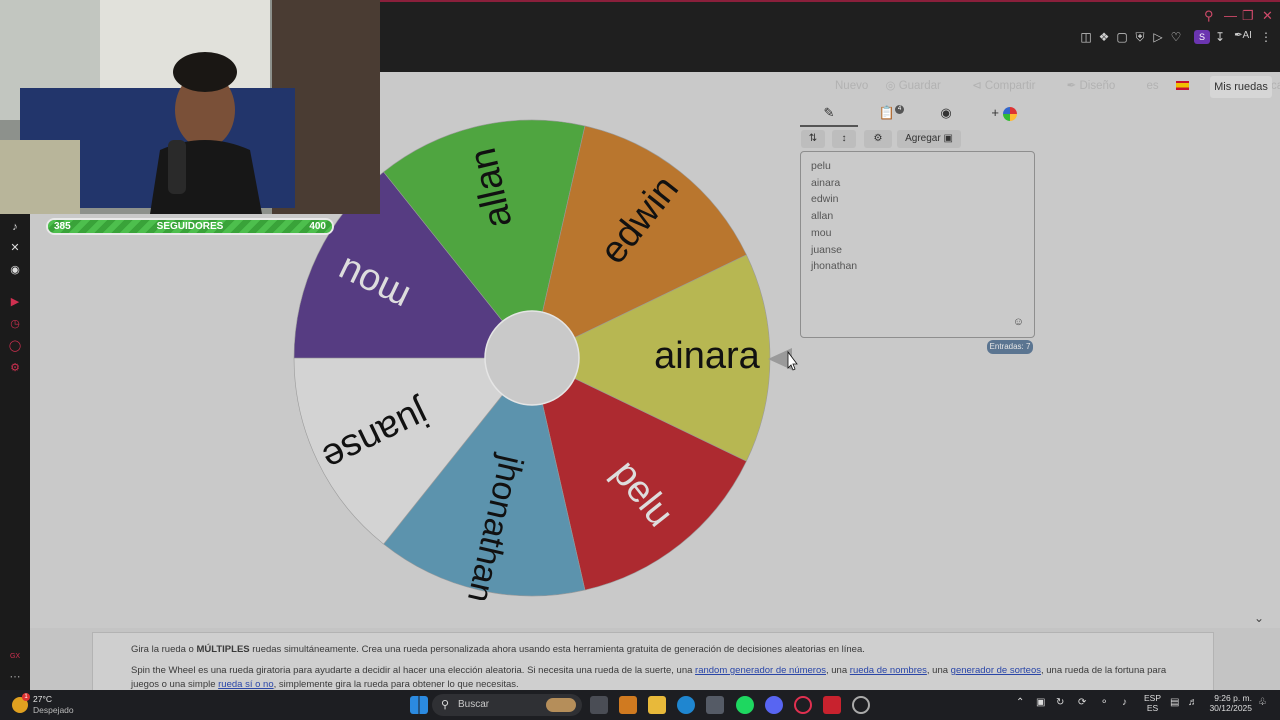  What do you see at coordinates (888, 670) in the screenshot?
I see `link-name-wheel: rueda de nombres` at bounding box center [888, 670].